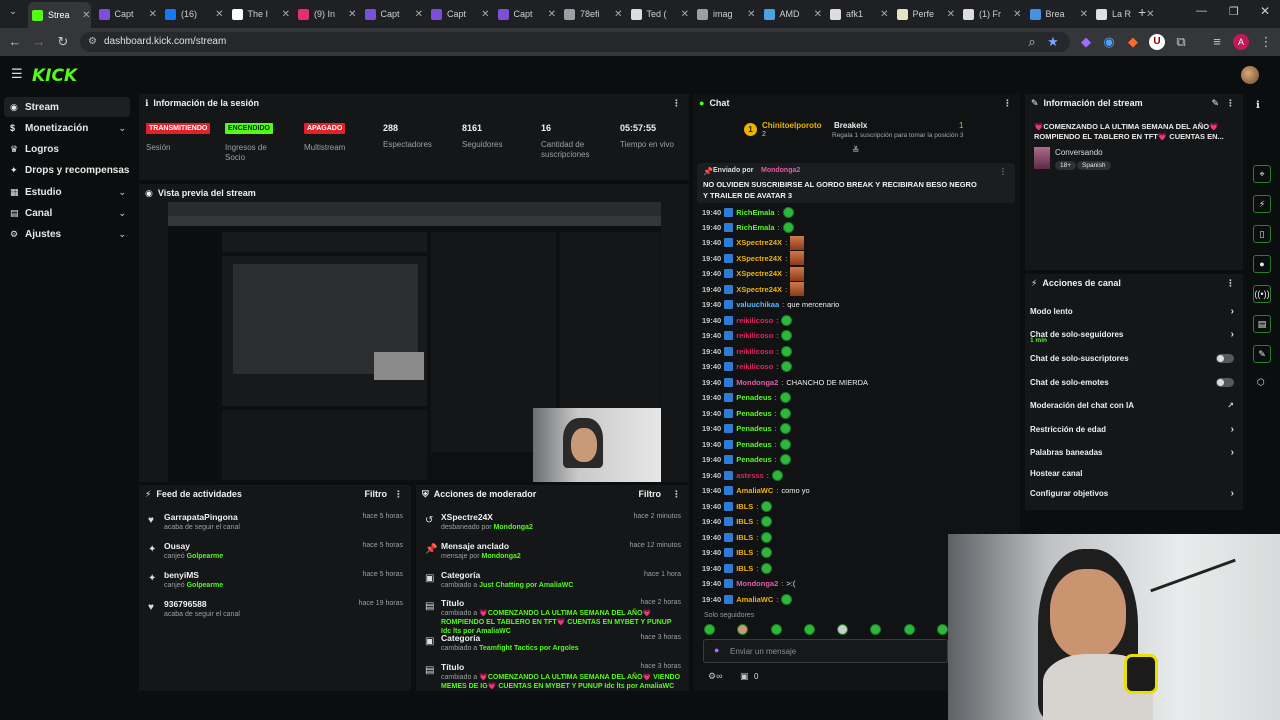 This screenshot has width=1280, height=720. I want to click on top-gifter-user: Chinitoelporoto, so click(792, 125).